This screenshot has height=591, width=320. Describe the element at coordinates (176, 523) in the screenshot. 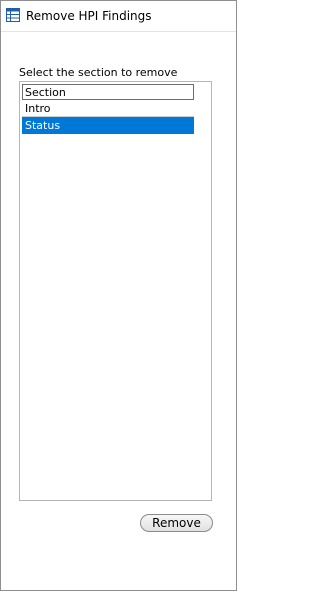

I see `remove-button: Remove` at that location.